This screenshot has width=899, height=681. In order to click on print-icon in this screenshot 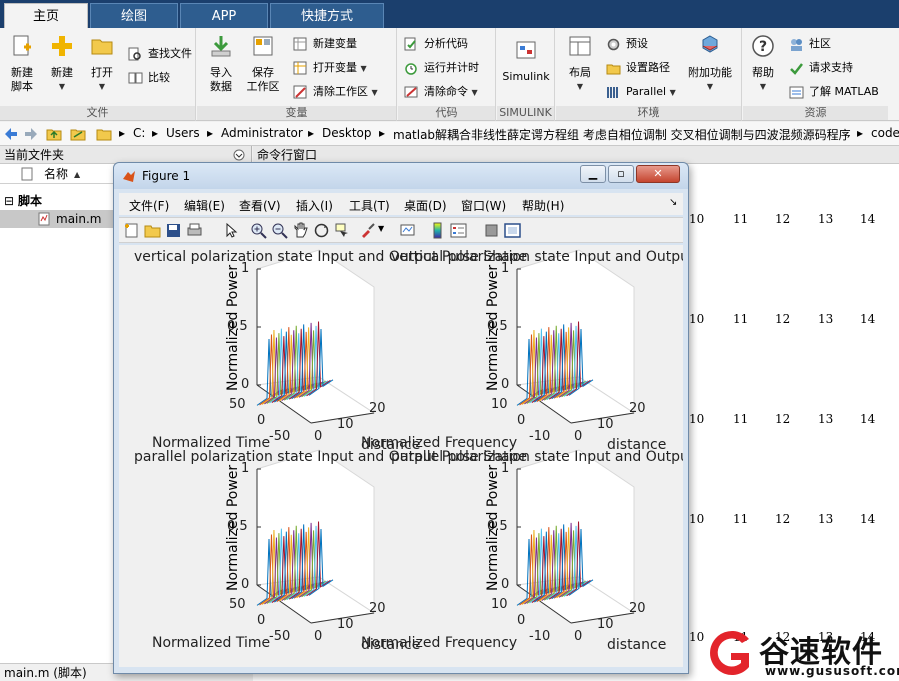, I will do `click(194, 230)`.